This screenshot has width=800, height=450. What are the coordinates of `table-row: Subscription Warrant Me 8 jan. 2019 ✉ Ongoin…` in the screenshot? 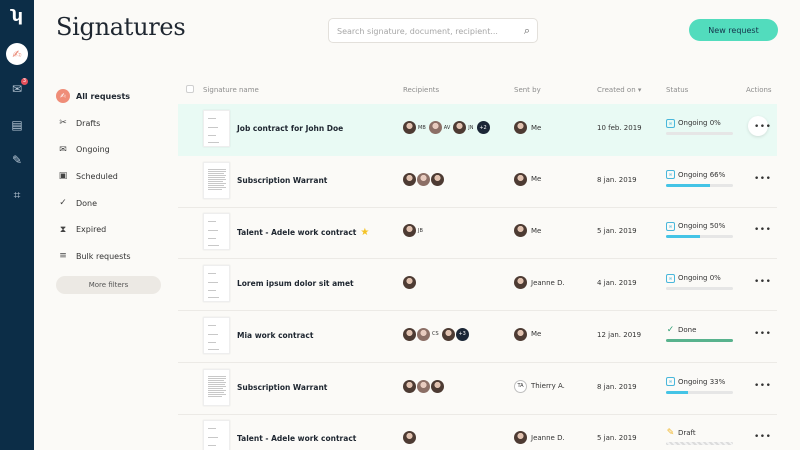 It's located at (477, 182).